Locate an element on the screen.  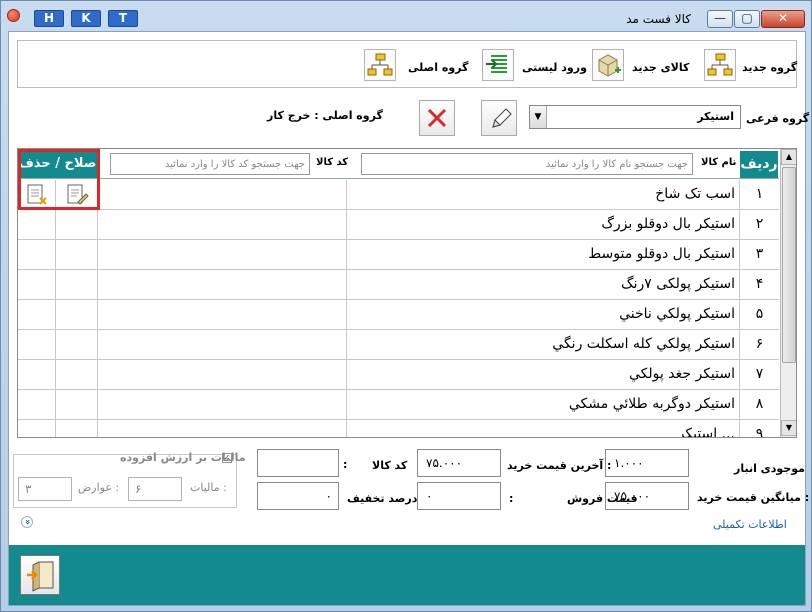
item-name-cell: استیکر جغد پولکي is located at coordinates (543, 374).